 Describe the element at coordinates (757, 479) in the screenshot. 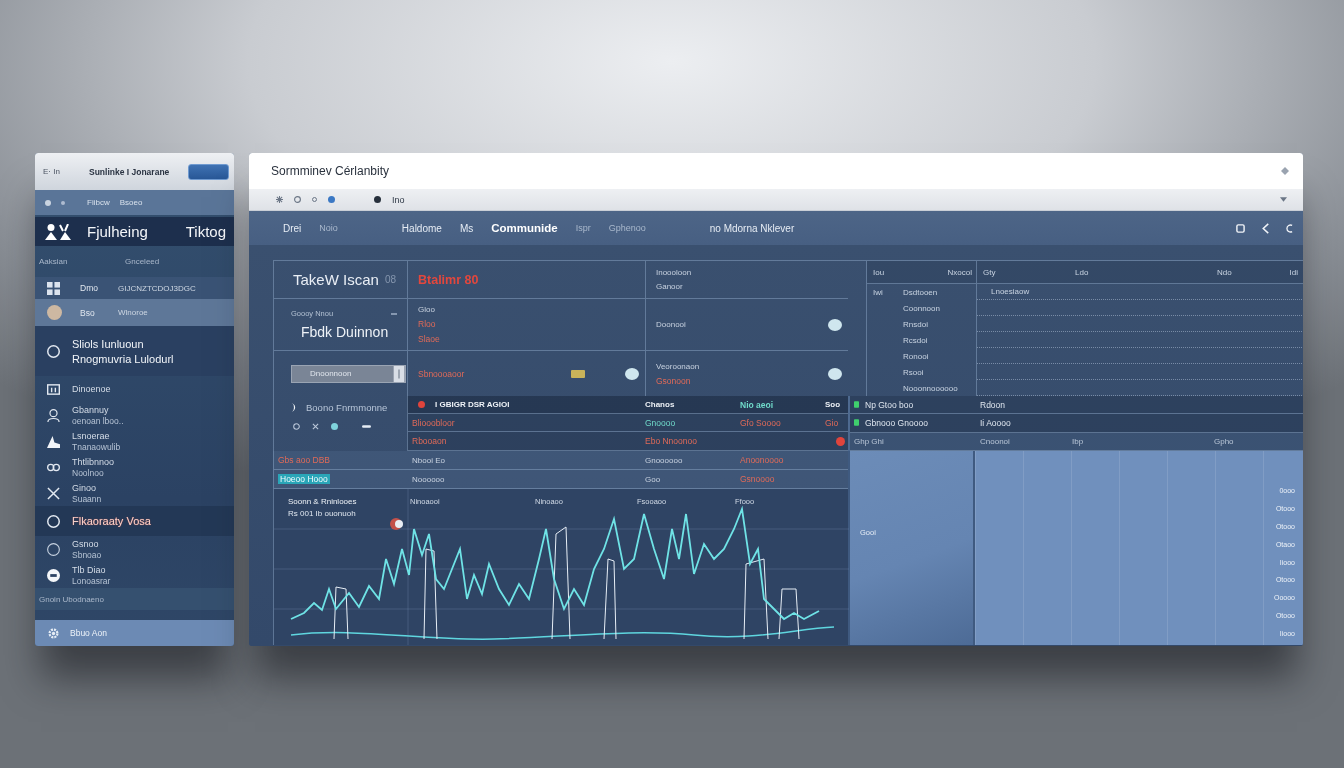

I see `table-cell: Gsnoooo` at that location.